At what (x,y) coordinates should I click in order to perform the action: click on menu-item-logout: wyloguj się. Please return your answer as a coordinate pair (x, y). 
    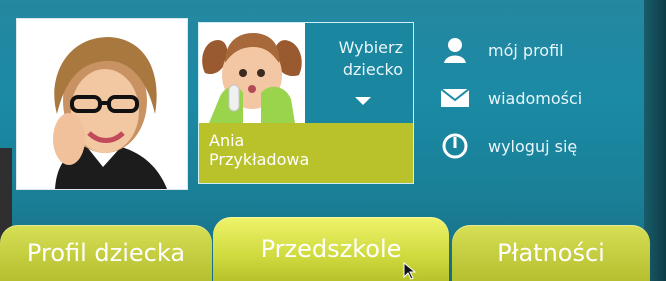
    Looking at the image, I should click on (543, 146).